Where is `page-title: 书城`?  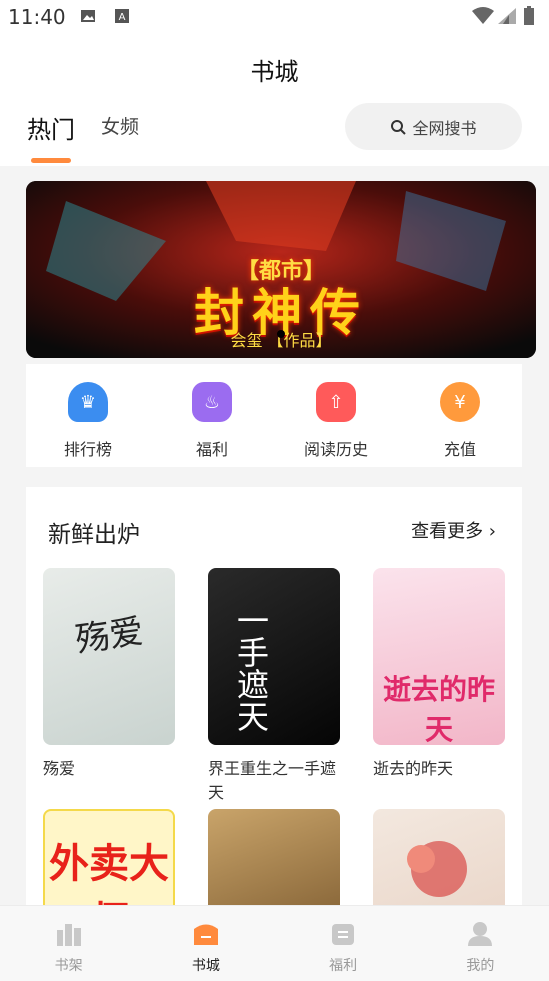
page-title: 书城 is located at coordinates (274, 72).